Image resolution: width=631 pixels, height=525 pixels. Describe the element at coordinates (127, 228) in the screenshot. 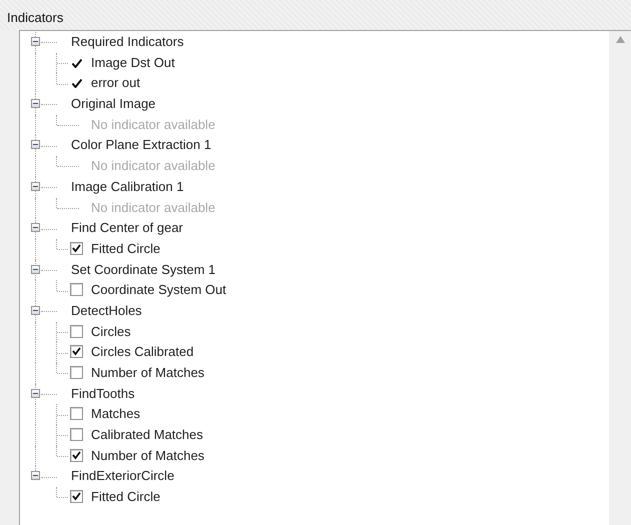

I see `group-label: Find Center of gear` at that location.